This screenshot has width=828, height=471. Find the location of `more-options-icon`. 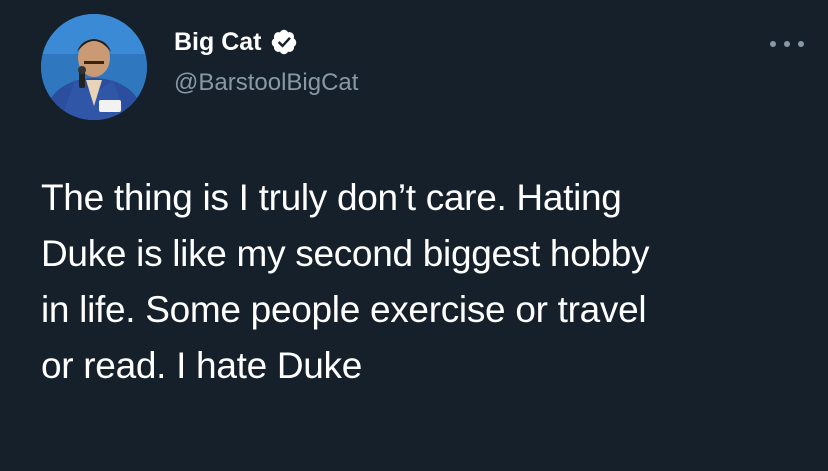

more-options-icon is located at coordinates (787, 44).